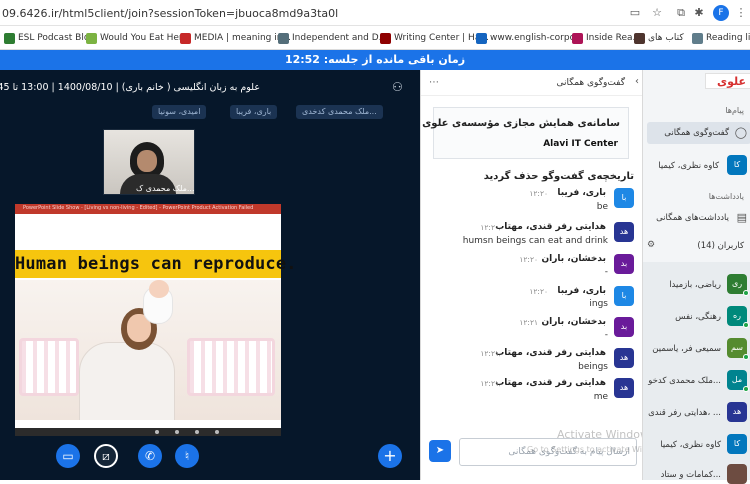  What do you see at coordinates (657, 13) in the screenshot?
I see `bookmark-star-icon: ☆` at bounding box center [657, 13].